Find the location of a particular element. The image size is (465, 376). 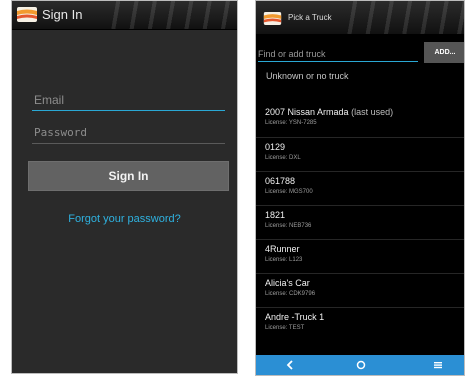

password-field is located at coordinates (128, 133).